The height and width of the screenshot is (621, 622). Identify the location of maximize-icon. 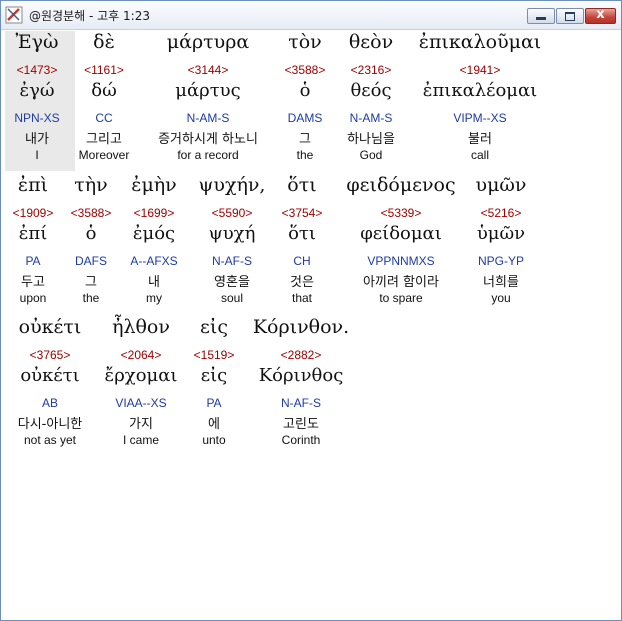
(570, 16).